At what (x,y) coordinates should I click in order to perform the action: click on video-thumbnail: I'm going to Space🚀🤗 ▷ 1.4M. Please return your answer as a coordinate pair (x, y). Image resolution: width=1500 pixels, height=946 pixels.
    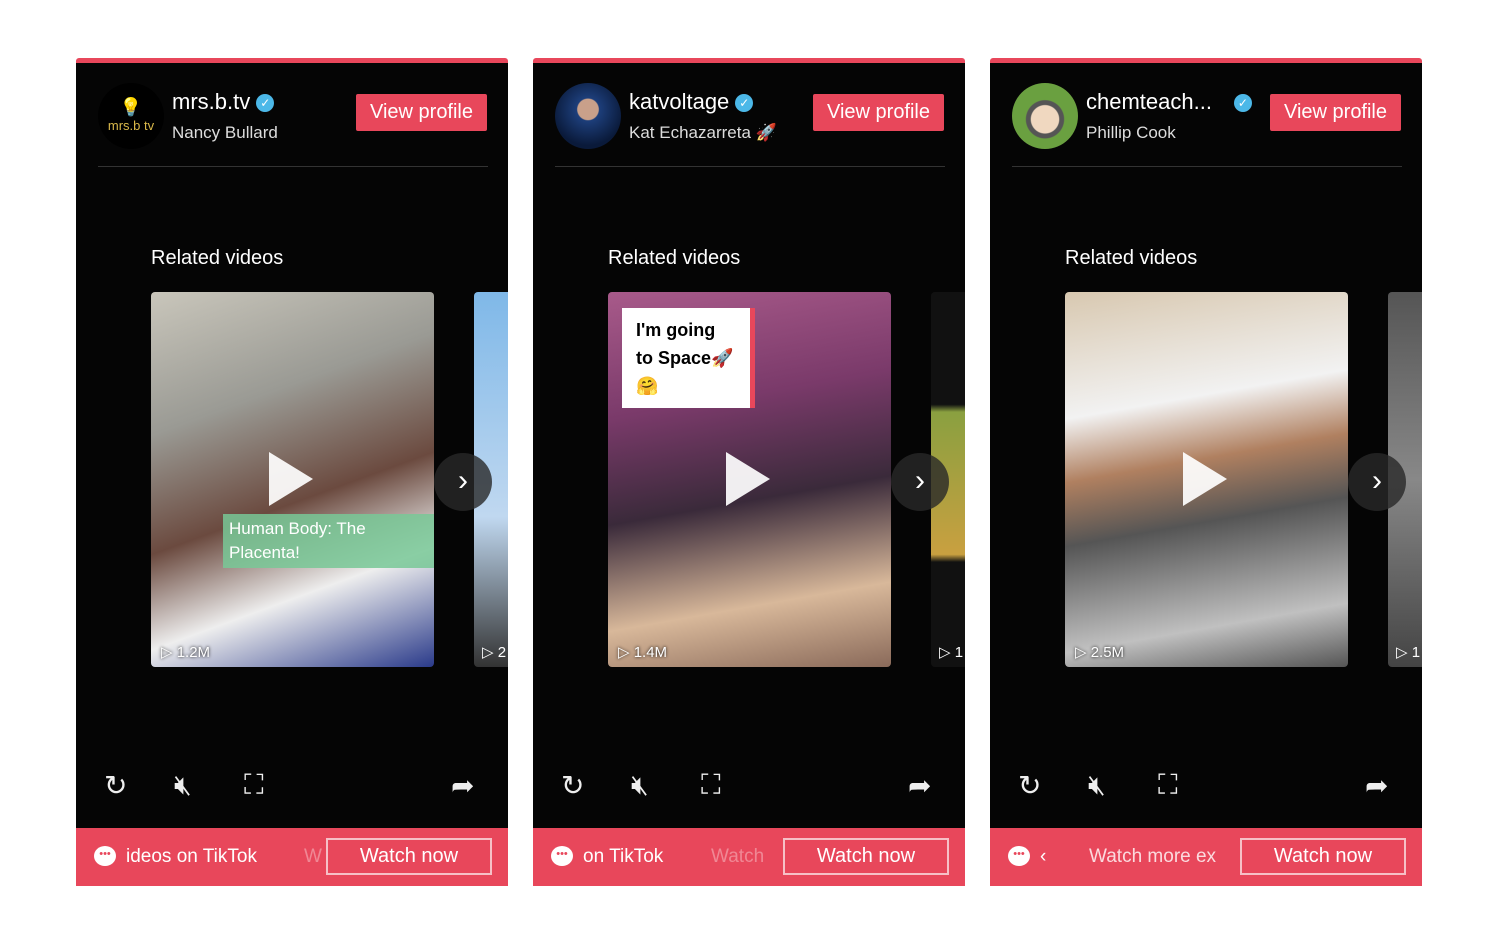
    Looking at the image, I should click on (749, 479).